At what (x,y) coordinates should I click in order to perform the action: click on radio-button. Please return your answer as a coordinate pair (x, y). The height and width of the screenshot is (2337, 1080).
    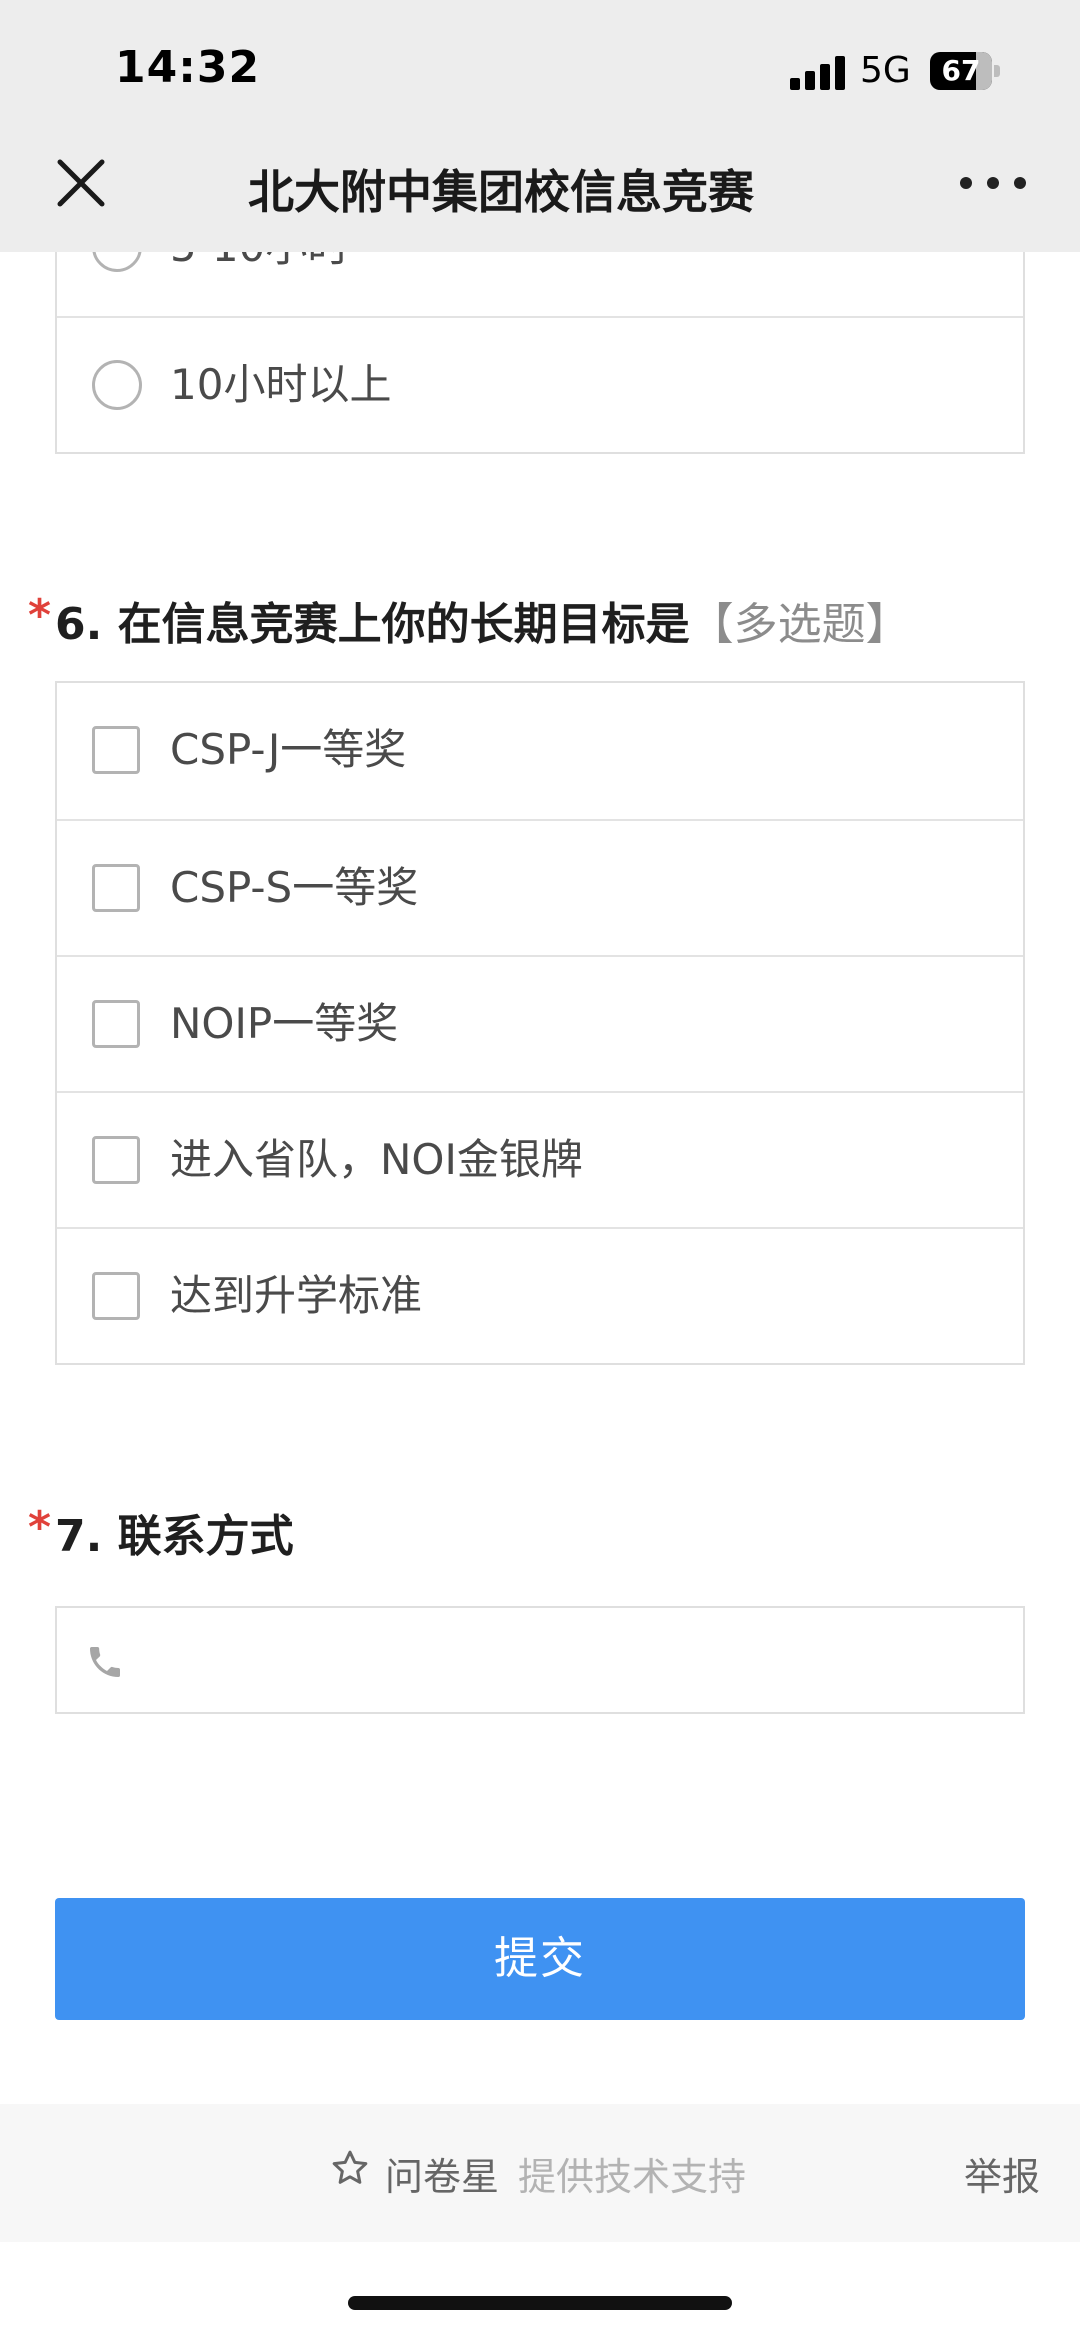
    Looking at the image, I should click on (117, 385).